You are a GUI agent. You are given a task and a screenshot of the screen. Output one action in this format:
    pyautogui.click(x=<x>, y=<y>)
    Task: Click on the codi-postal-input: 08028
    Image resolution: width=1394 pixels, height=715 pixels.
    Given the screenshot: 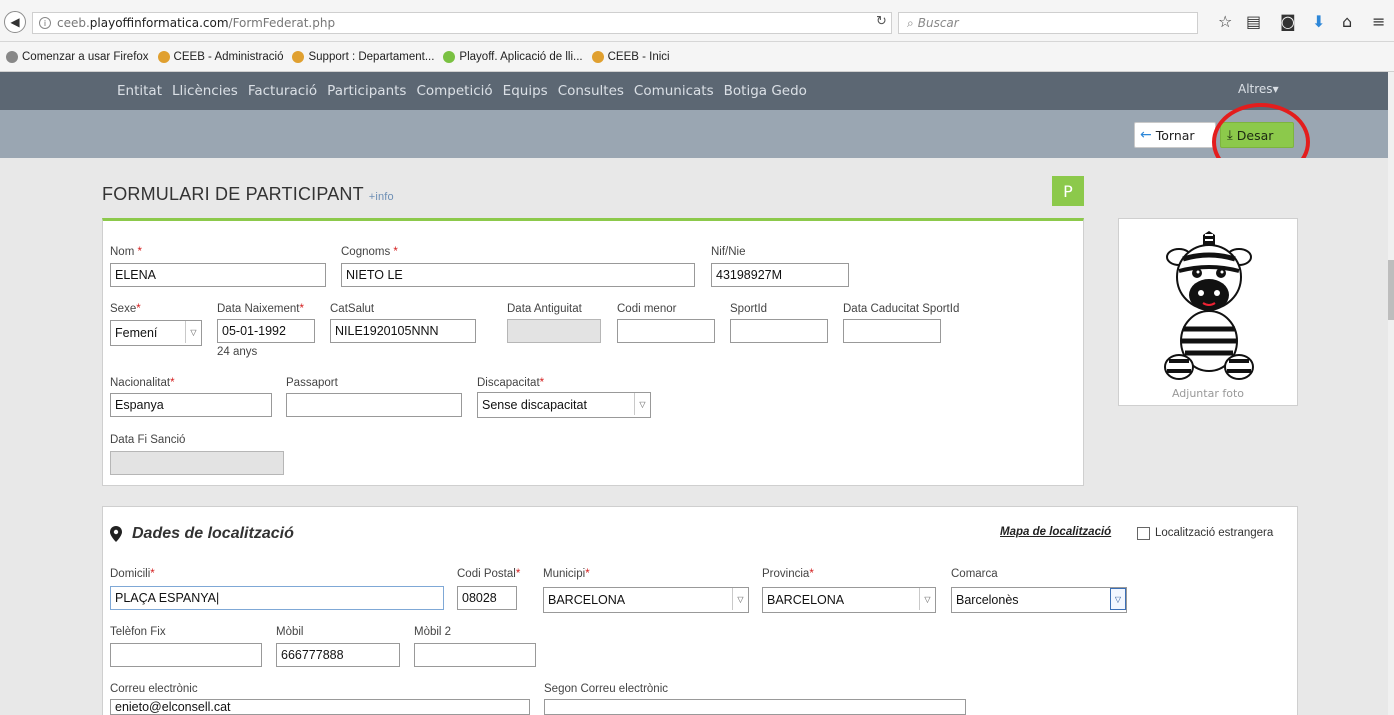 What is the action you would take?
    pyautogui.click(x=487, y=598)
    